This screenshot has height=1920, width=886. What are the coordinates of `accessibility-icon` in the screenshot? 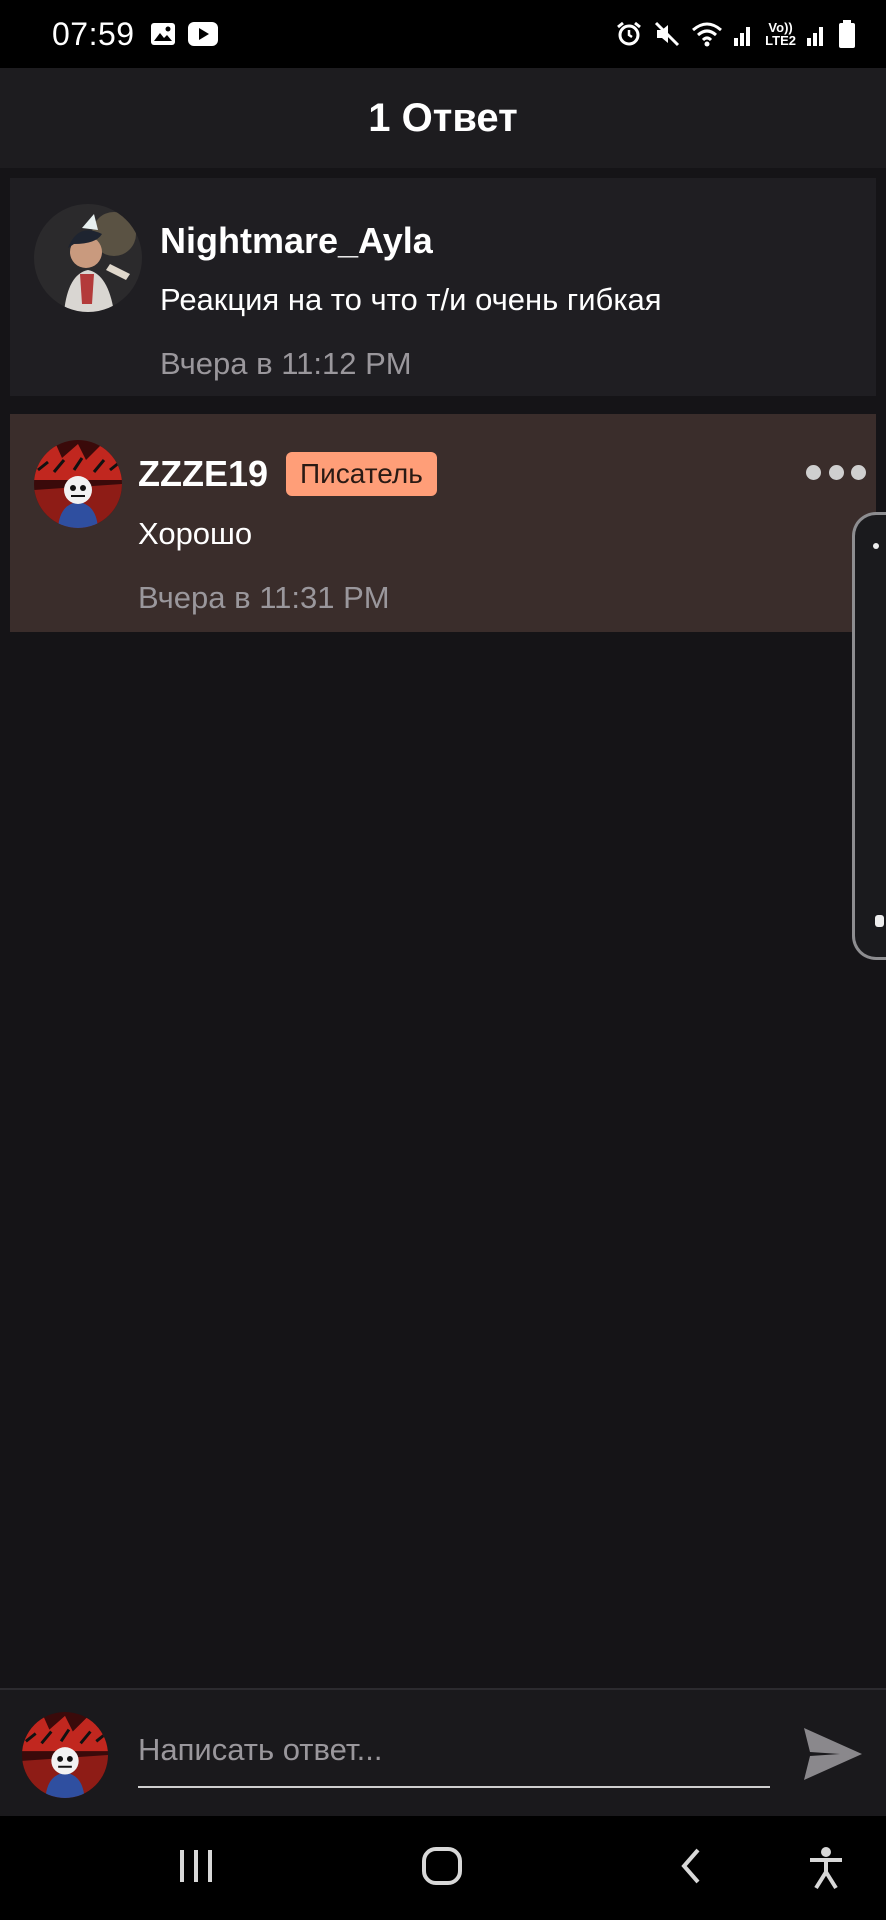 It's located at (826, 1868).